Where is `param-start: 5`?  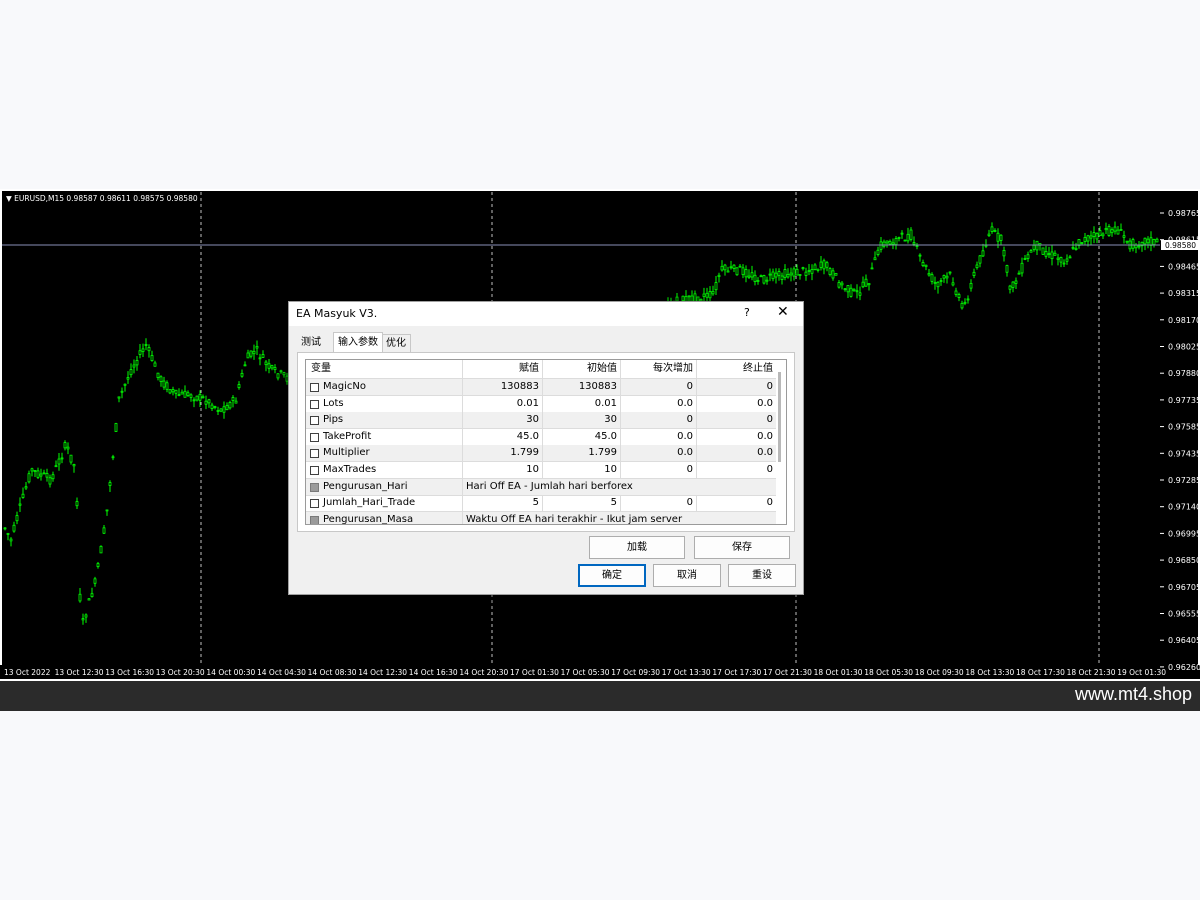 param-start: 5 is located at coordinates (582, 503).